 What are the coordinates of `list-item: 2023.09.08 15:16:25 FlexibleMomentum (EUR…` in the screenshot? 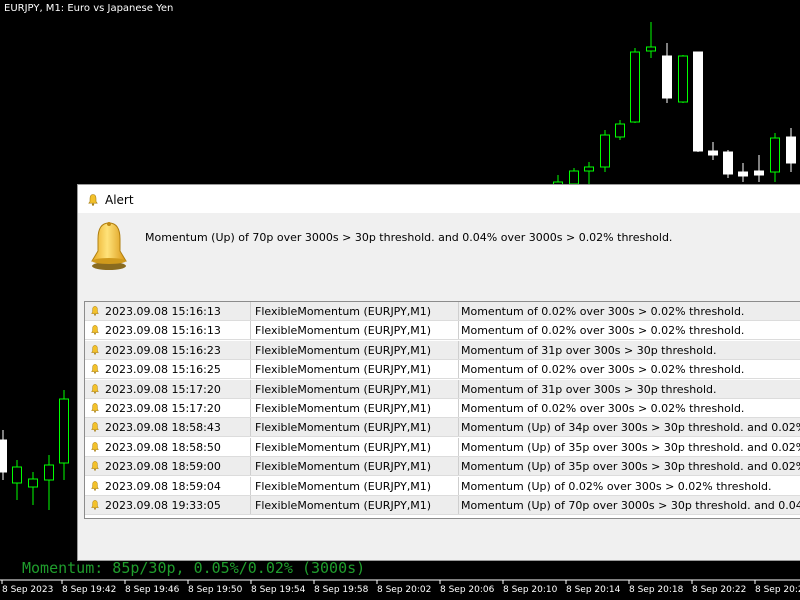 It's located at (442, 370).